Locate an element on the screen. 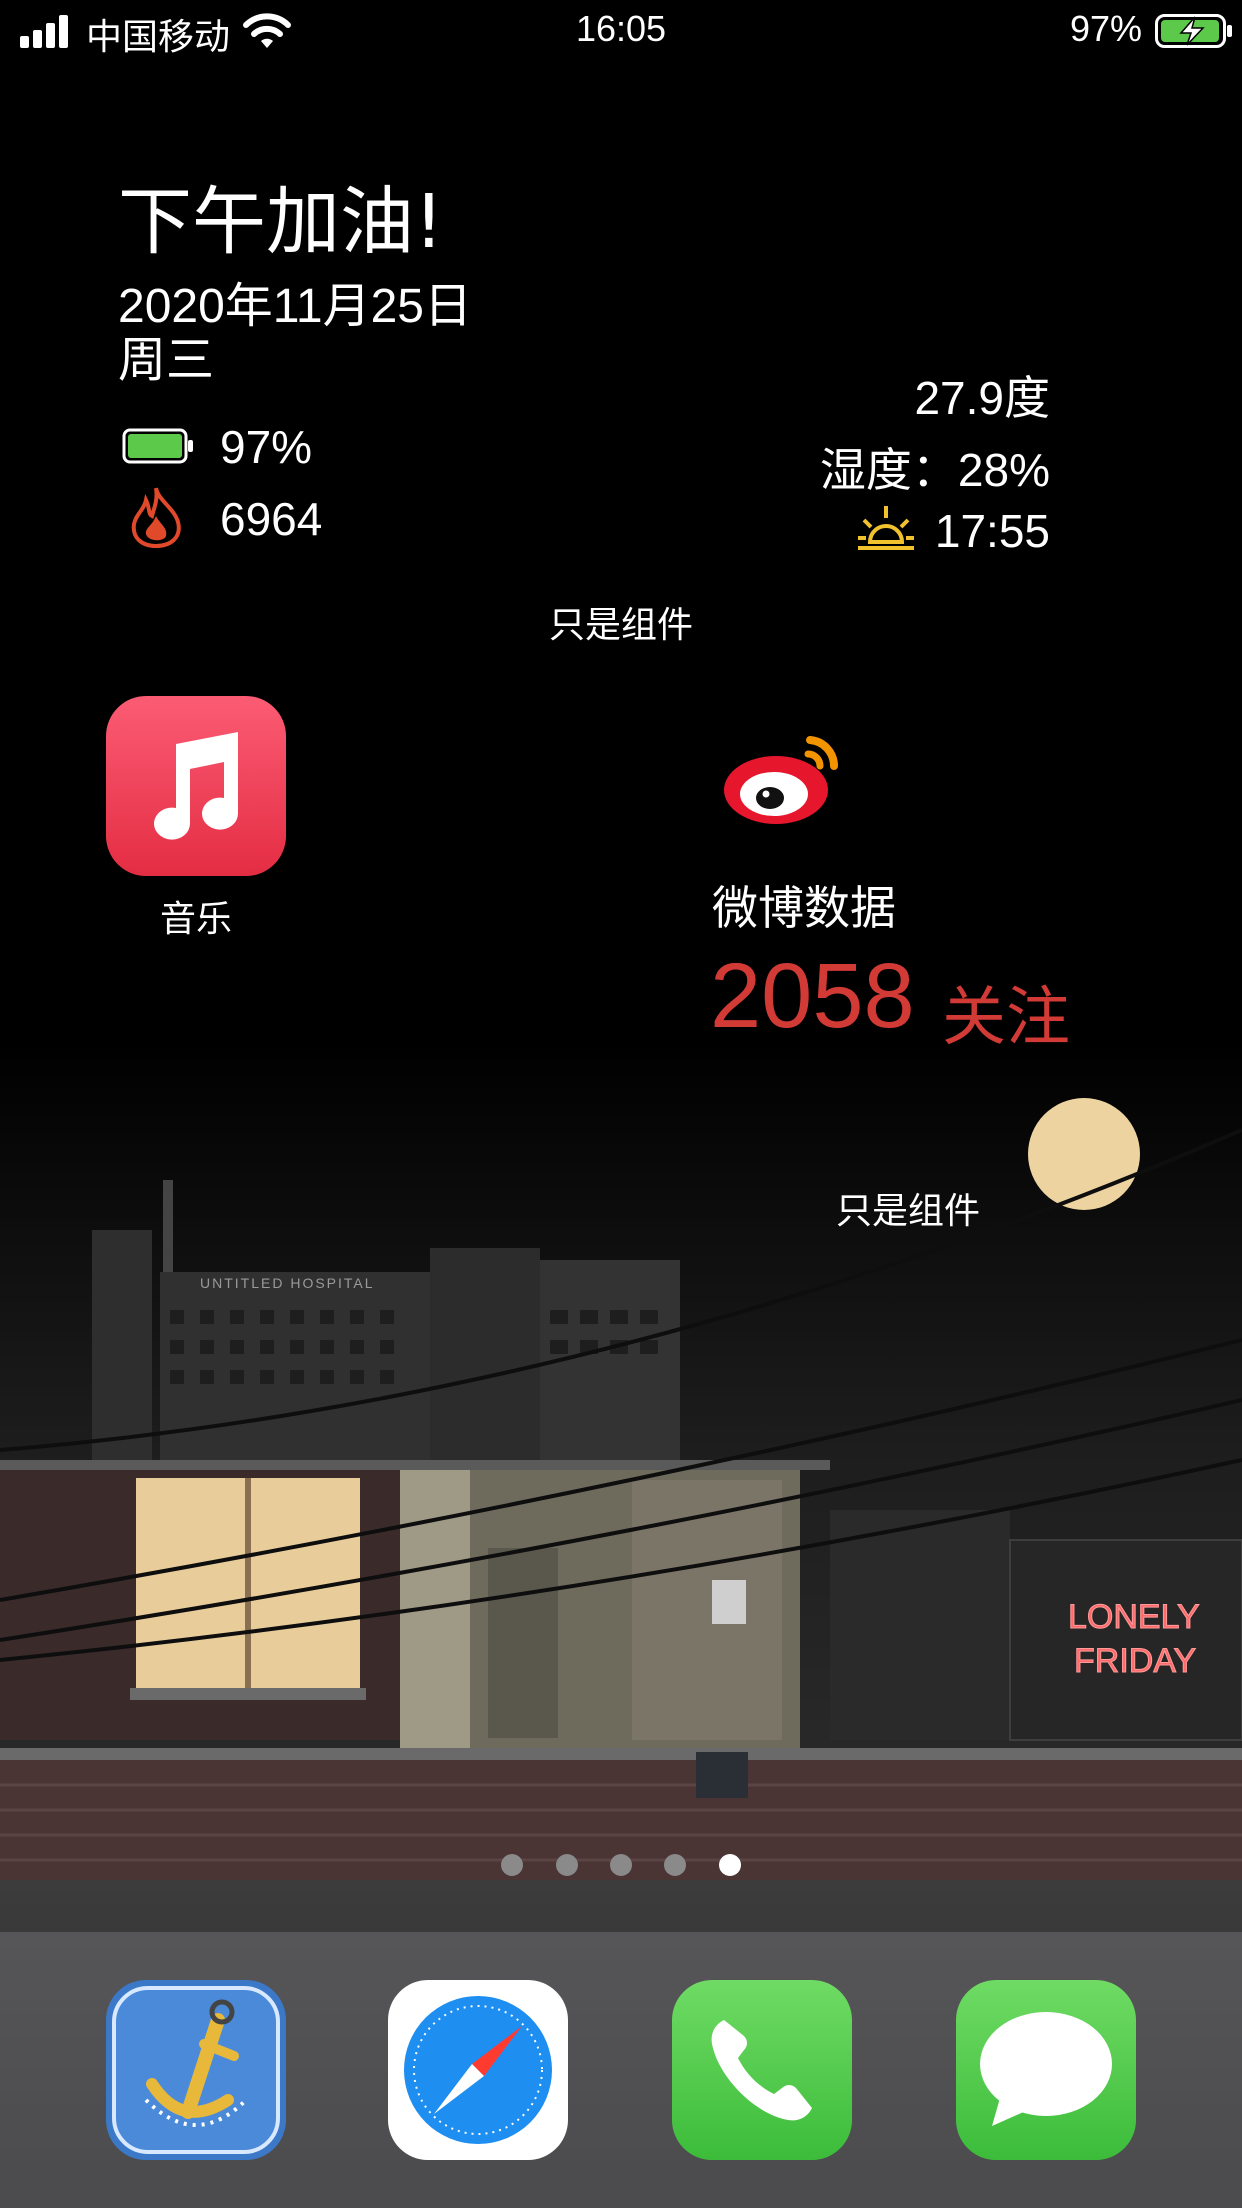  phone-handset-icon is located at coordinates (761, 2070).